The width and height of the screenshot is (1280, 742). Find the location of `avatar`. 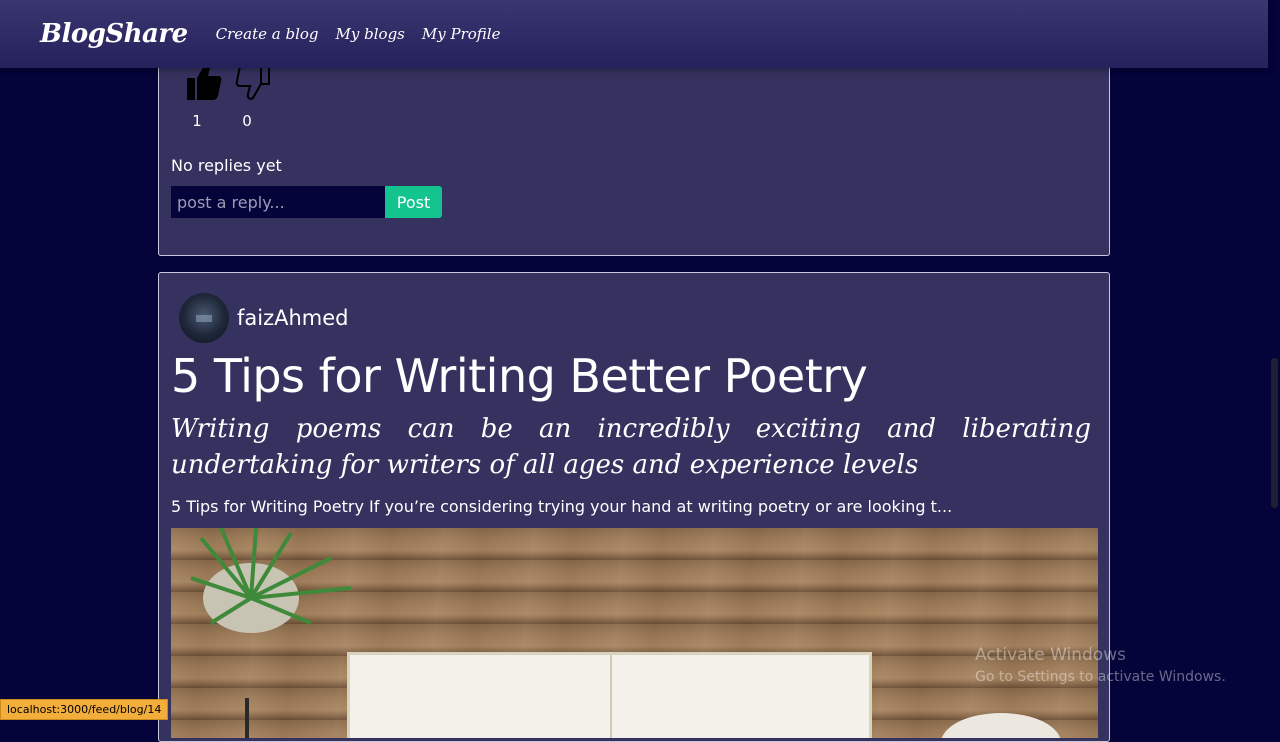

avatar is located at coordinates (204, 318).